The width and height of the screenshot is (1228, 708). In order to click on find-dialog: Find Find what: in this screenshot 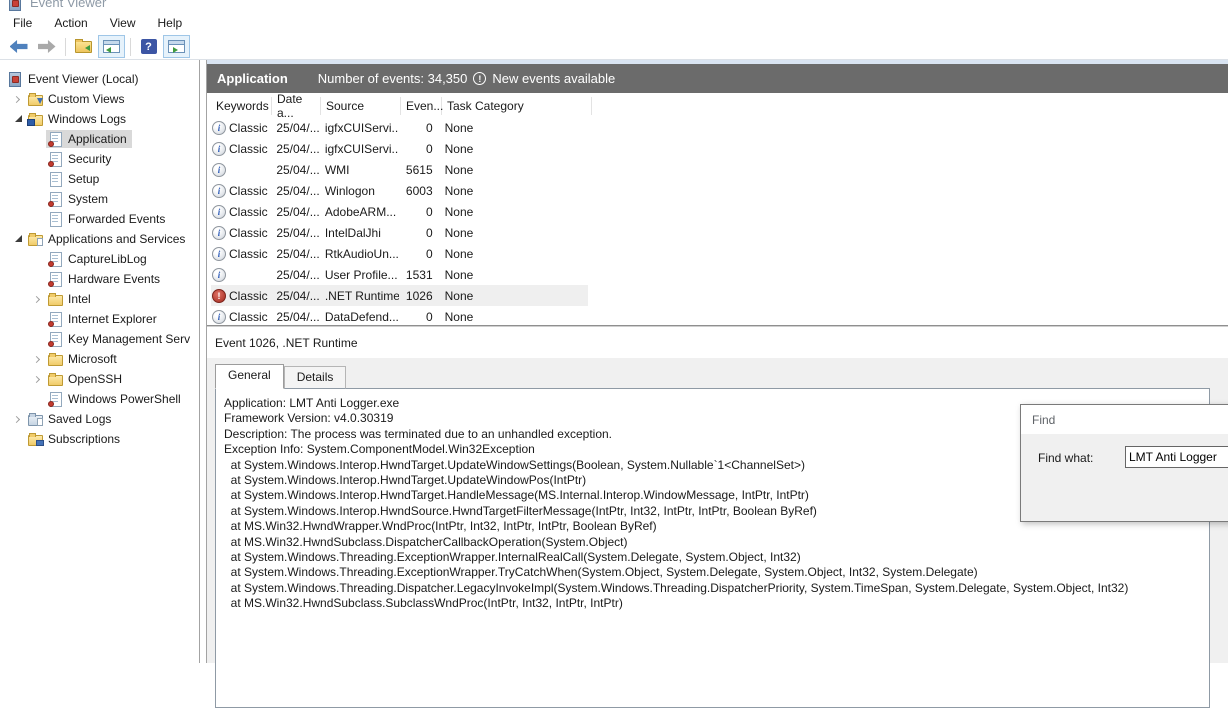, I will do `click(1124, 463)`.